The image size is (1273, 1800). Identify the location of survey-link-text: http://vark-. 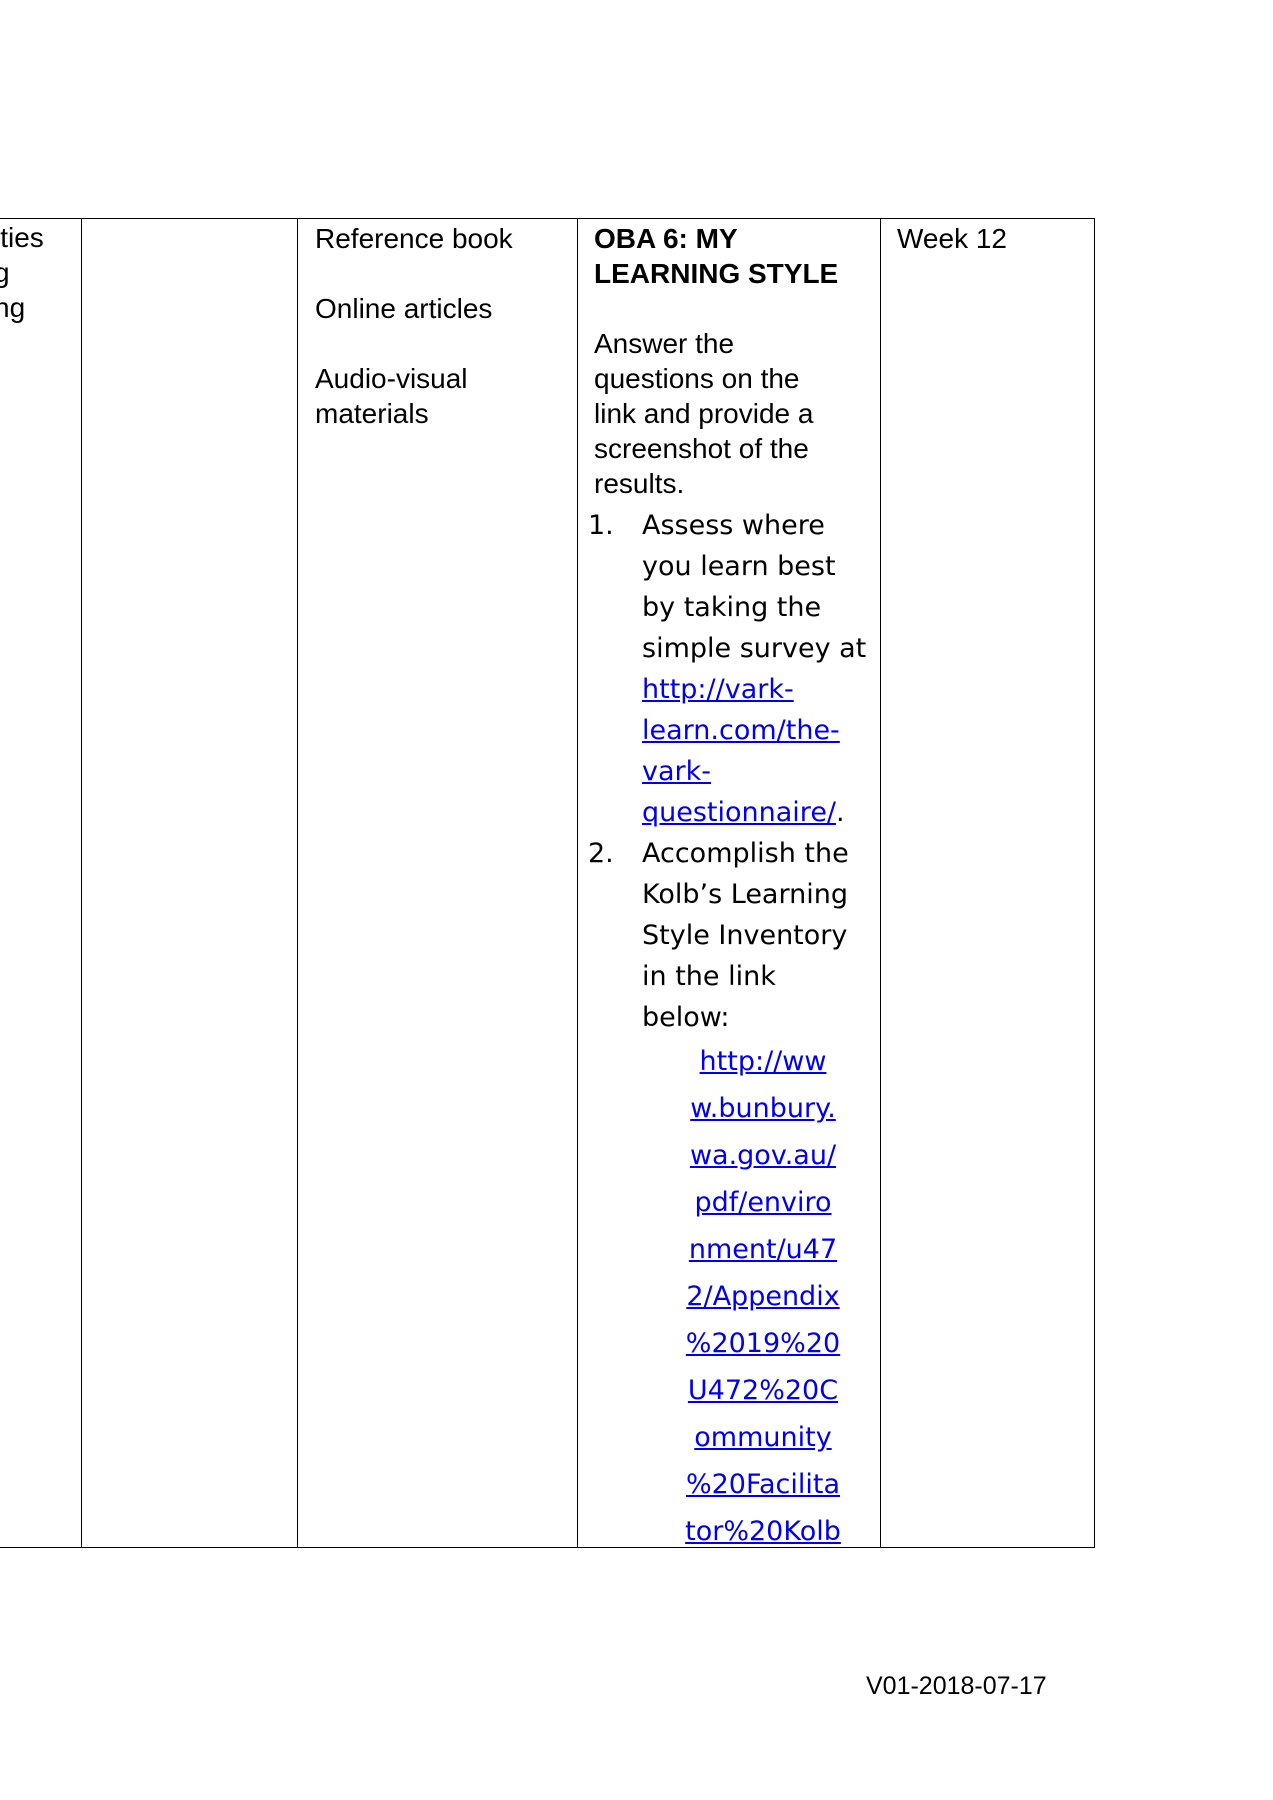
(718, 689).